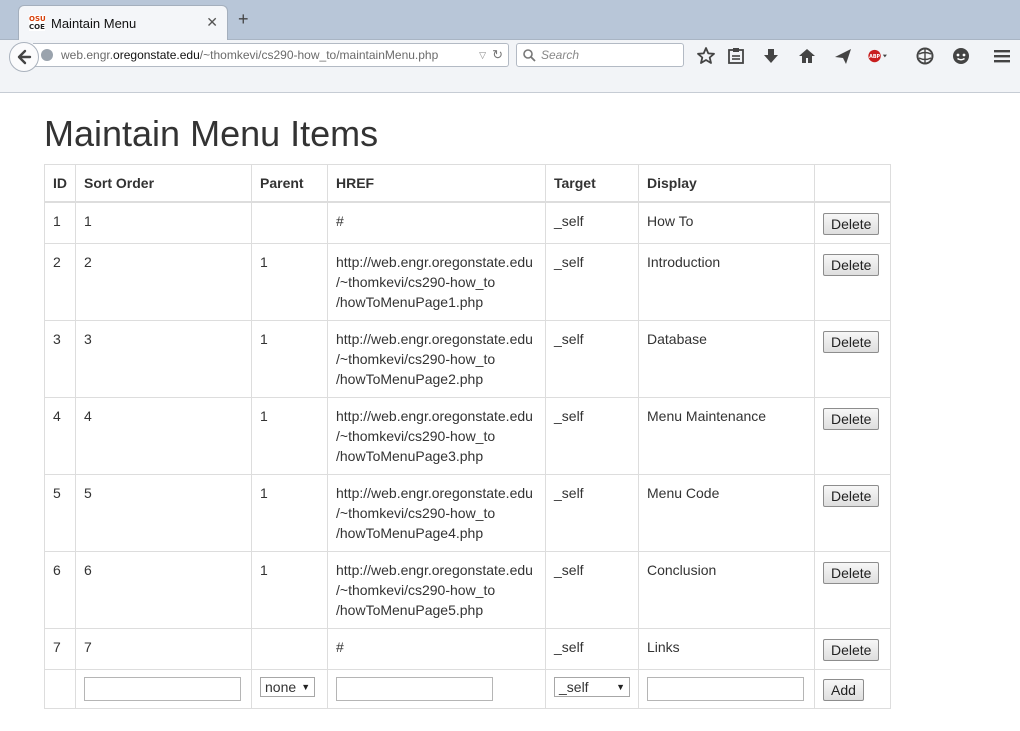 This screenshot has width=1020, height=731. I want to click on parent-select-value: none, so click(281, 687).